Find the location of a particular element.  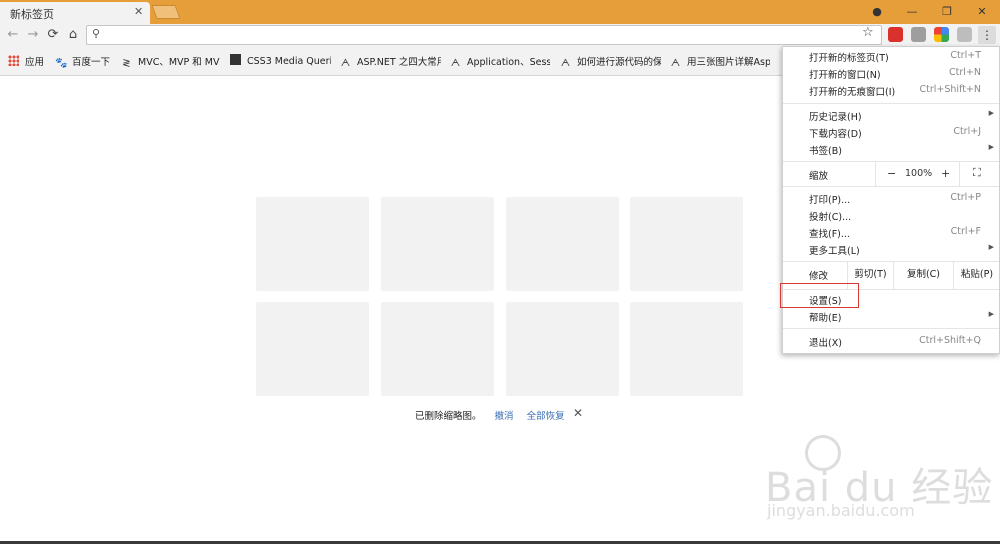

bookmark-css3: CSS3 Media Querie is located at coordinates (280, 61).